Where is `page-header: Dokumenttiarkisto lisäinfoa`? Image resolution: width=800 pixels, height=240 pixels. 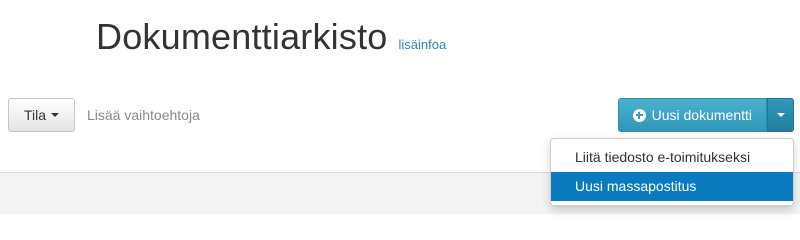
page-header: Dokumenttiarkisto lisäinfoa is located at coordinates (271, 37).